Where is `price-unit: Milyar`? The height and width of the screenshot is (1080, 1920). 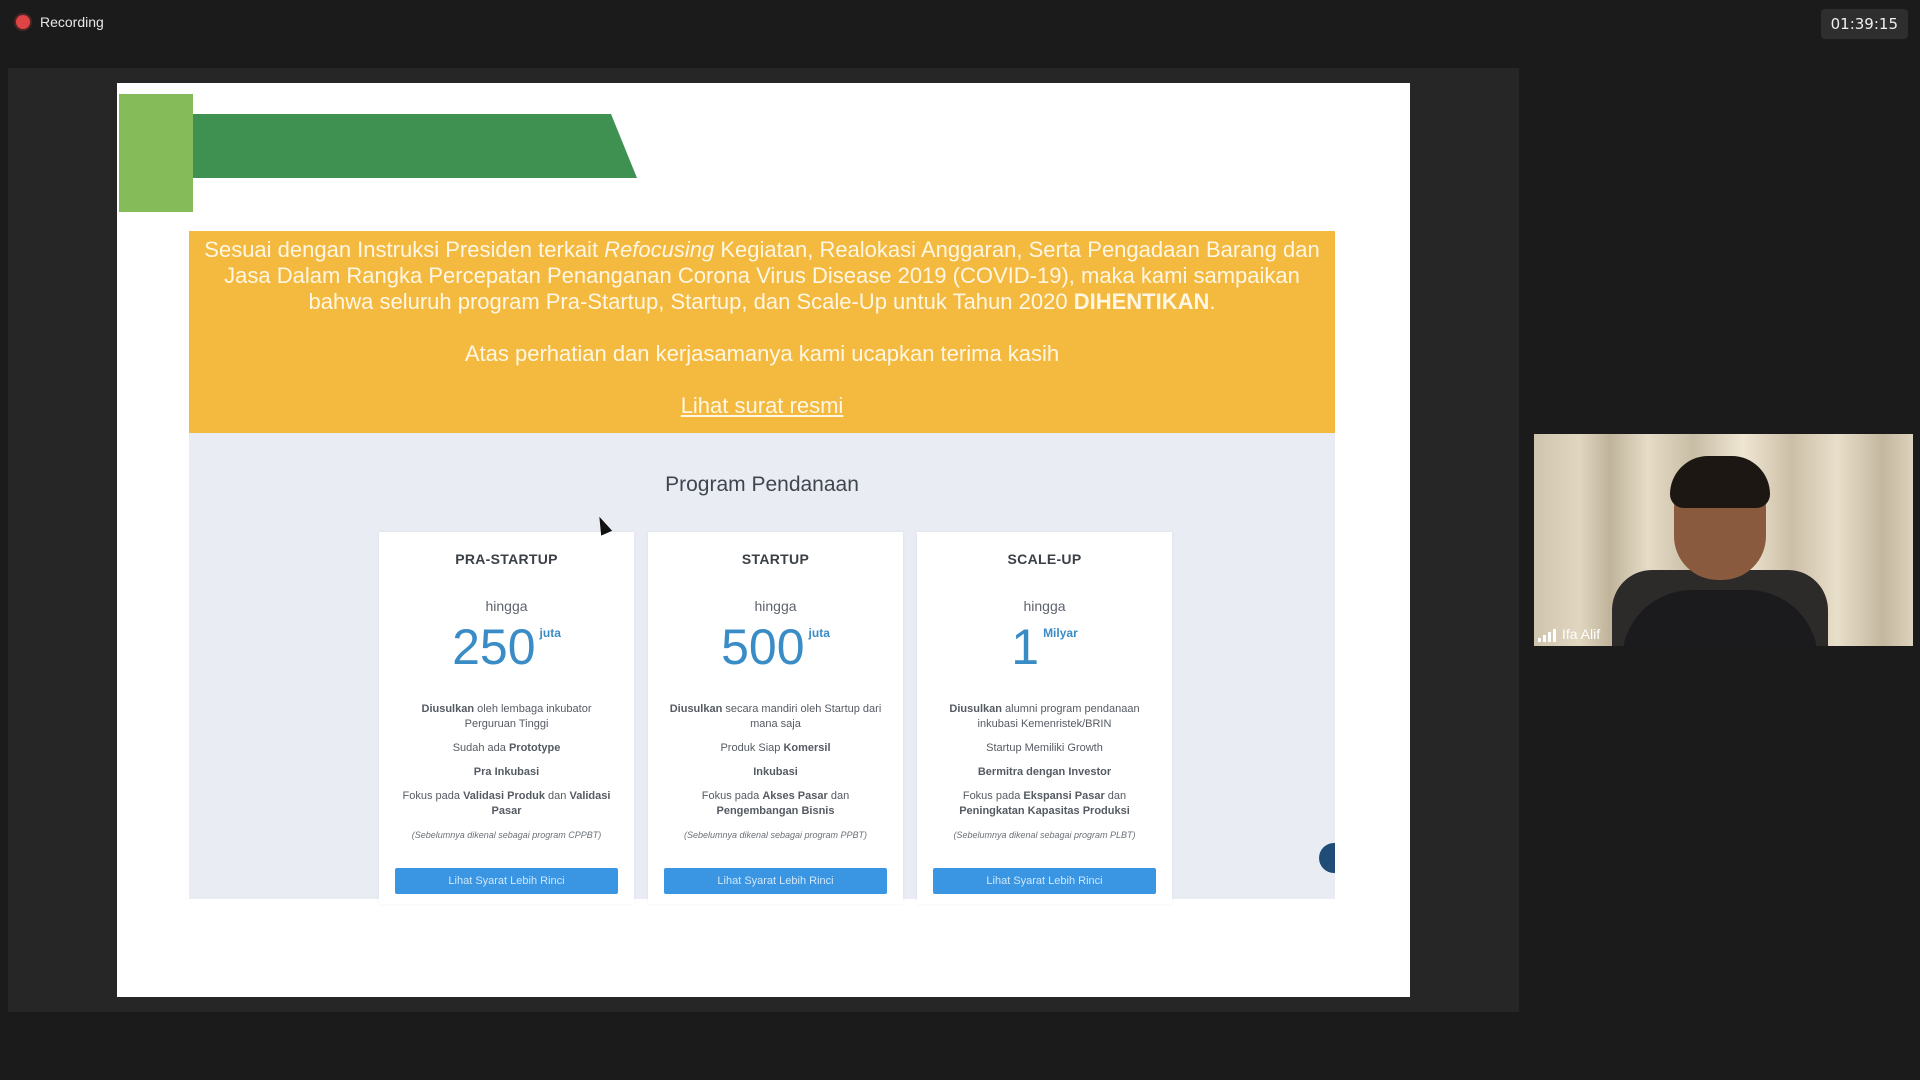 price-unit: Milyar is located at coordinates (1060, 633).